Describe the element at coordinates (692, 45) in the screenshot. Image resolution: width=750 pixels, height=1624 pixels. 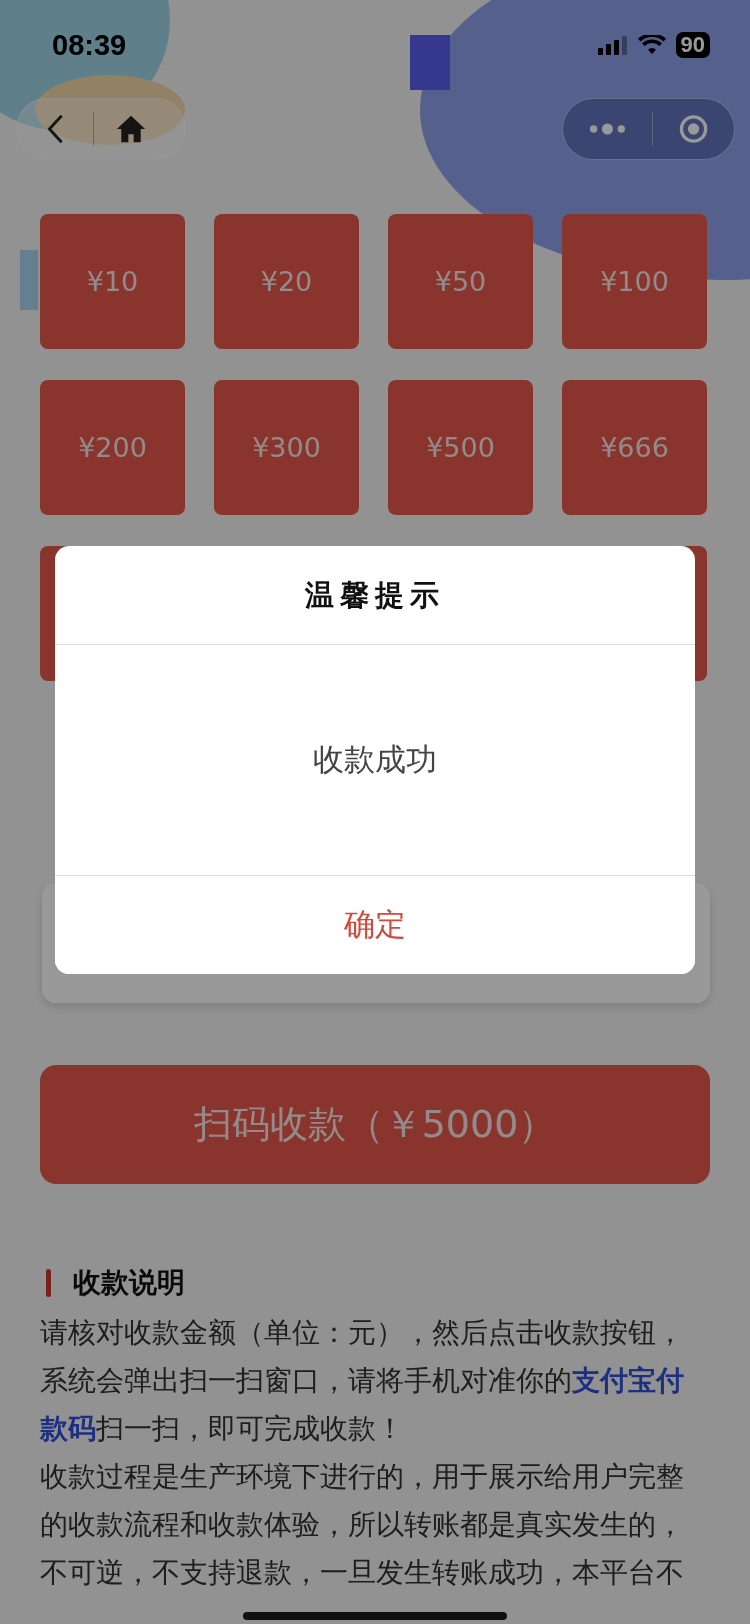
I see `battery-level: 90` at that location.